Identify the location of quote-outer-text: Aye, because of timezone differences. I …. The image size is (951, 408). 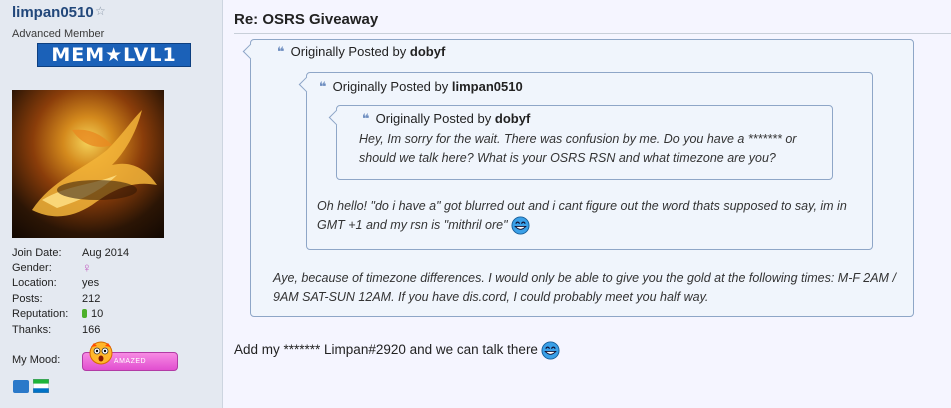
(584, 287).